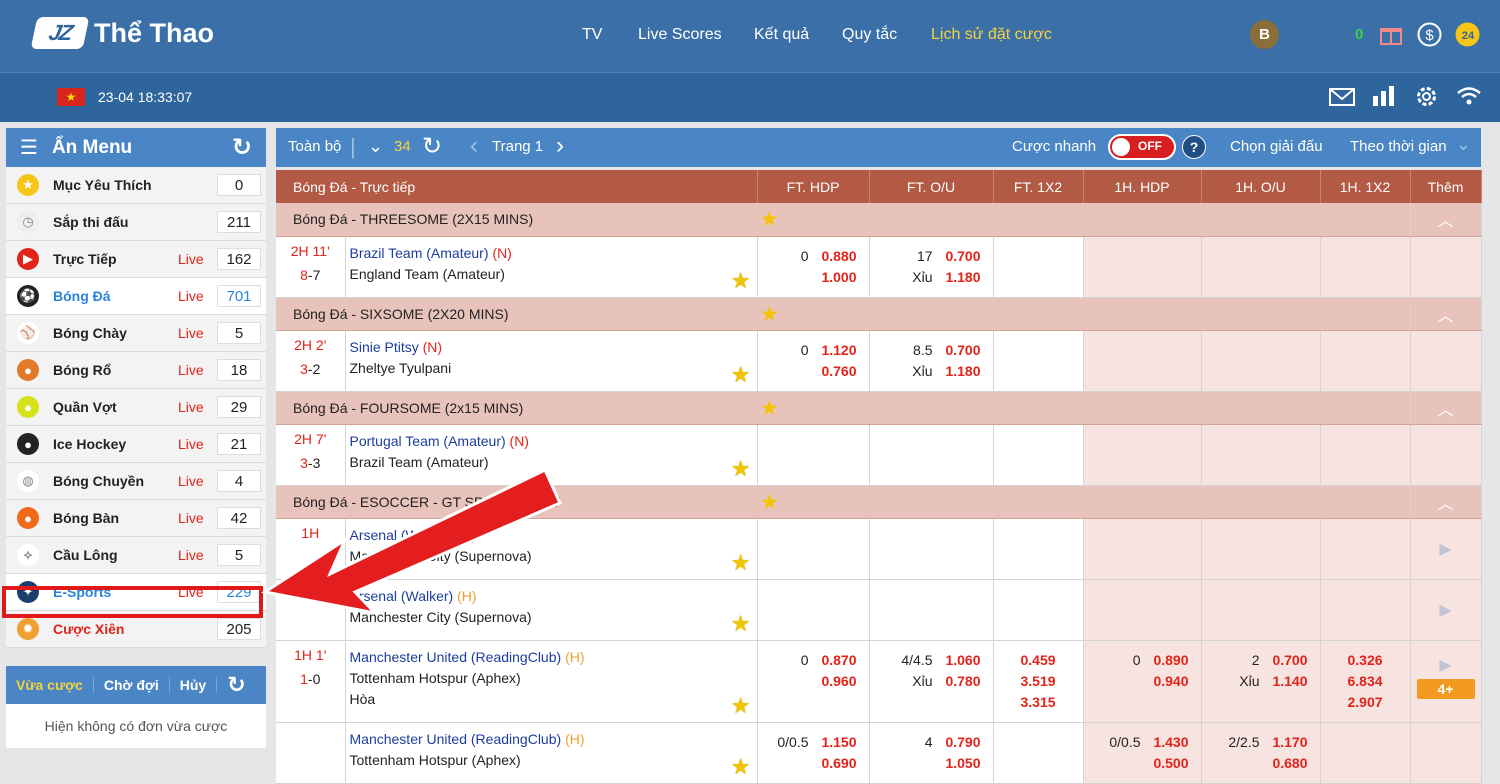  I want to click on odds-value: 0.760, so click(837, 371).